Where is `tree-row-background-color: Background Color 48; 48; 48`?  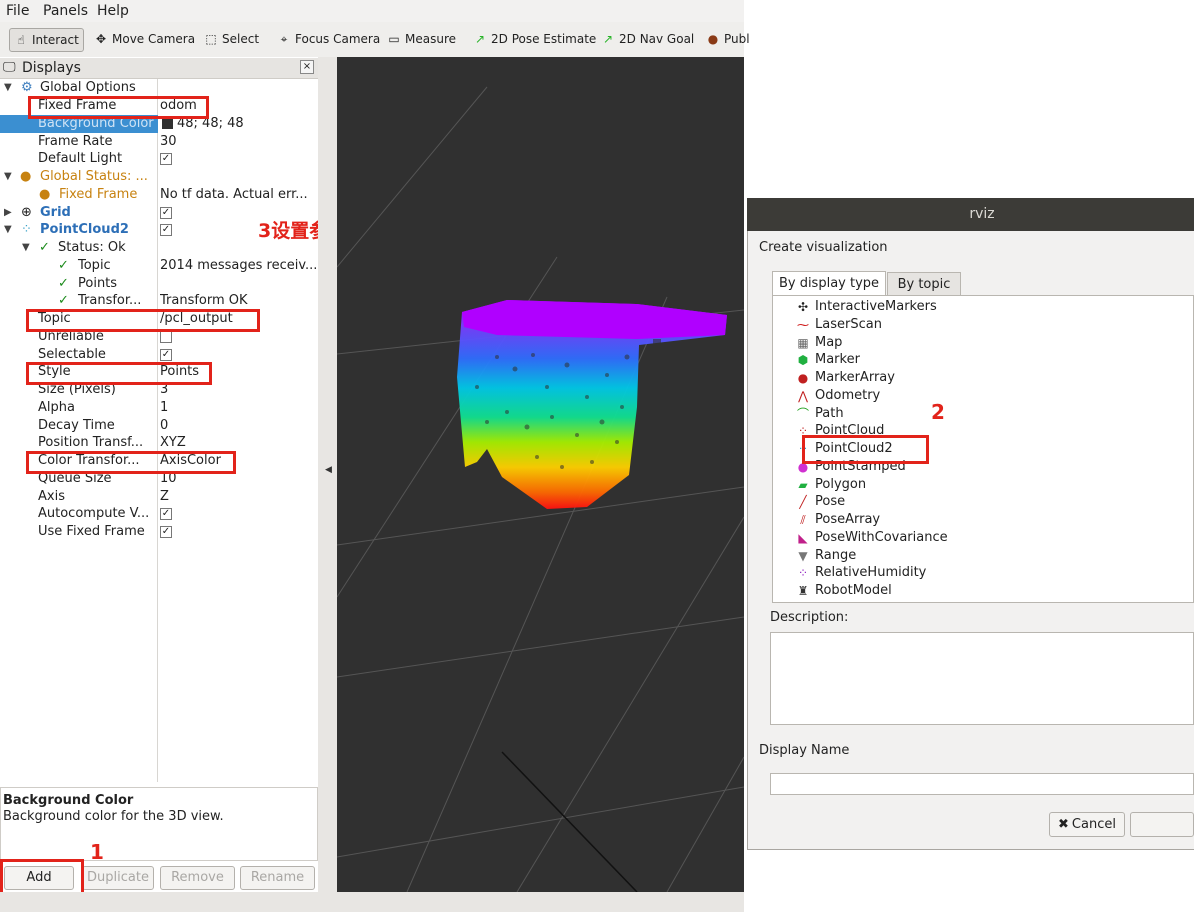 tree-row-background-color: Background Color 48; 48; 48 is located at coordinates (159, 124).